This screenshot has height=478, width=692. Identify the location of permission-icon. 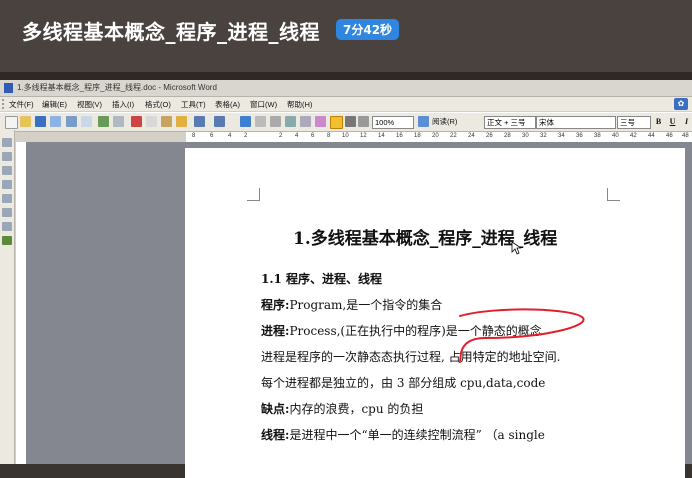
(55, 121).